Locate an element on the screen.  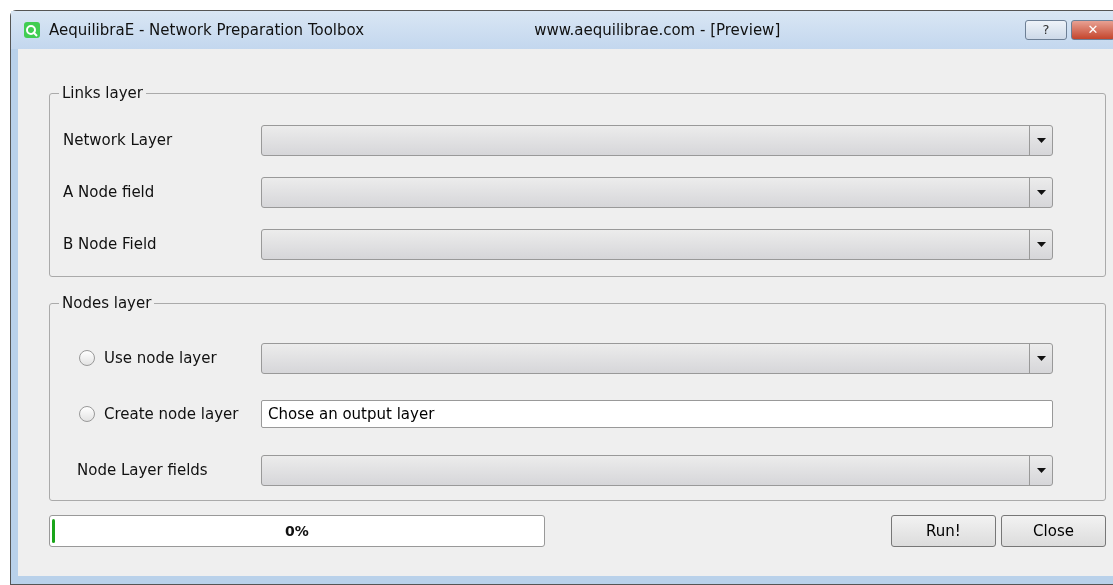
text-field: Chose an output layer is located at coordinates (657, 414).